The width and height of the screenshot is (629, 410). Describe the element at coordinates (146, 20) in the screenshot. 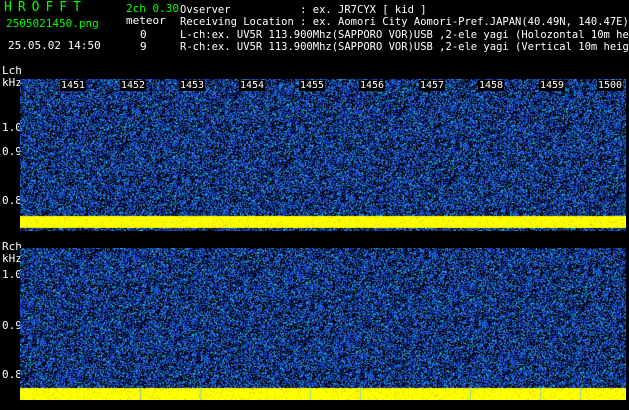

I see `mode-label: meteor` at that location.